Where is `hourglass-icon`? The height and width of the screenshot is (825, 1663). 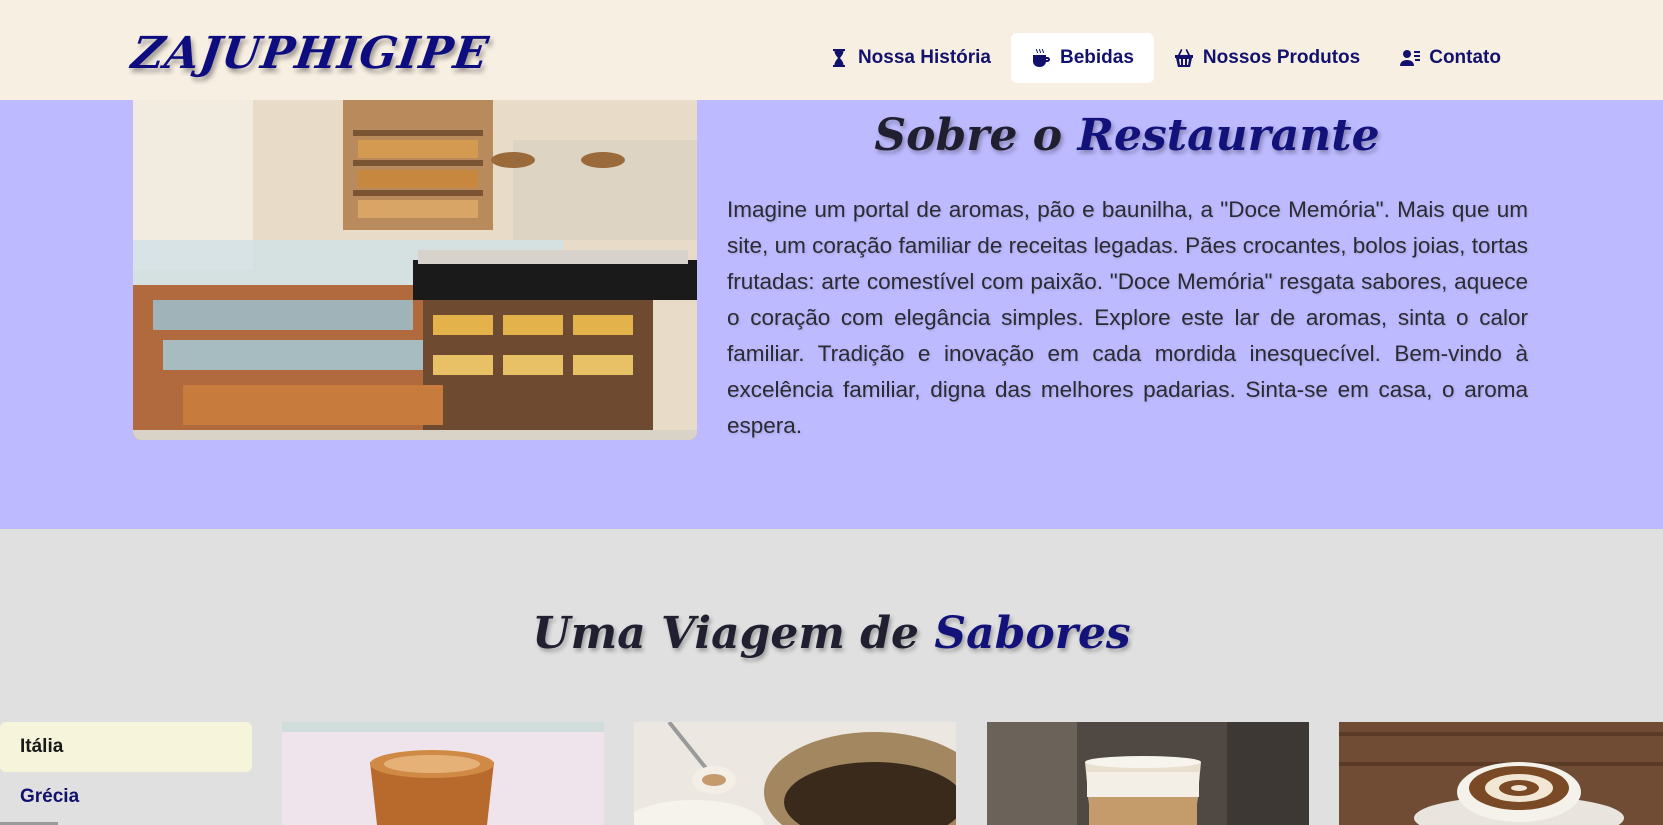
hourglass-icon is located at coordinates (838, 58).